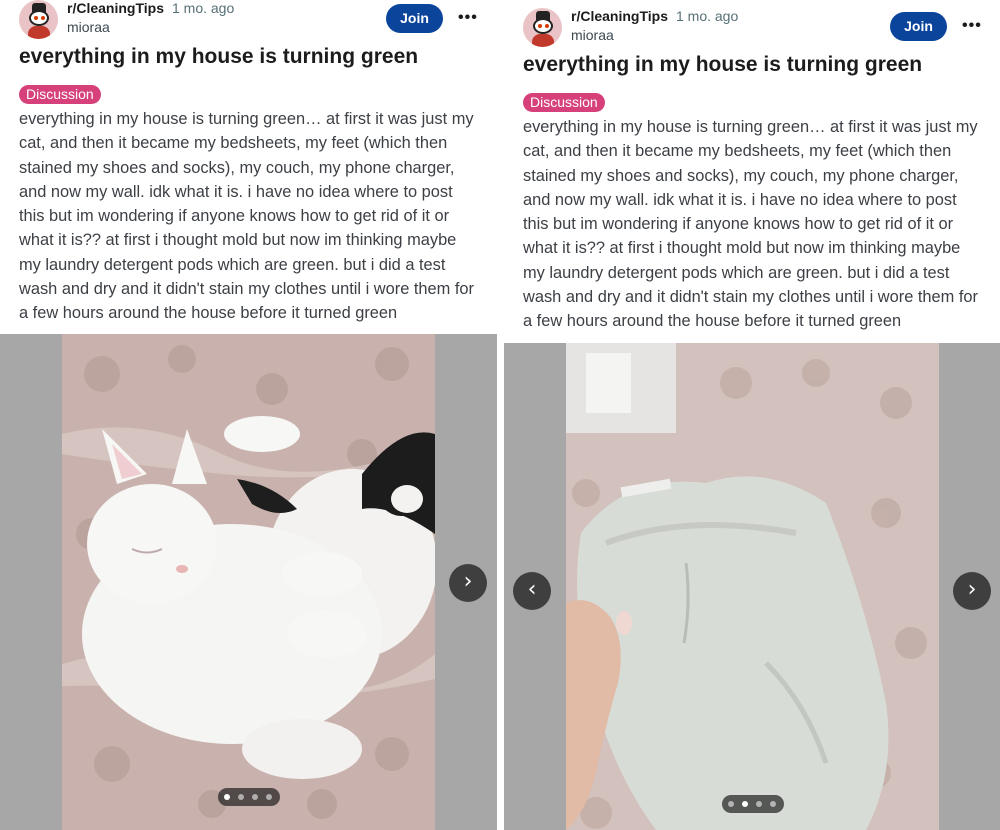 The width and height of the screenshot is (1000, 830). I want to click on chevron-left-icon: ‹, so click(532, 589).